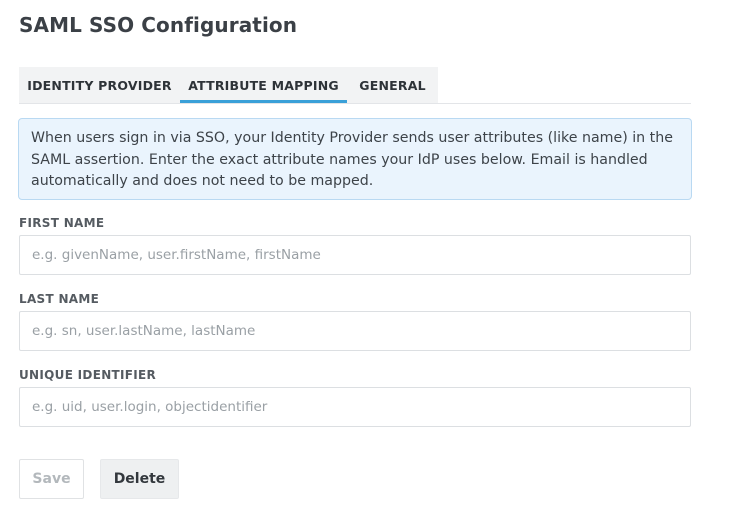  What do you see at coordinates (99, 85) in the screenshot?
I see `tab-identity-provider: IDENTITY PROVIDER` at bounding box center [99, 85].